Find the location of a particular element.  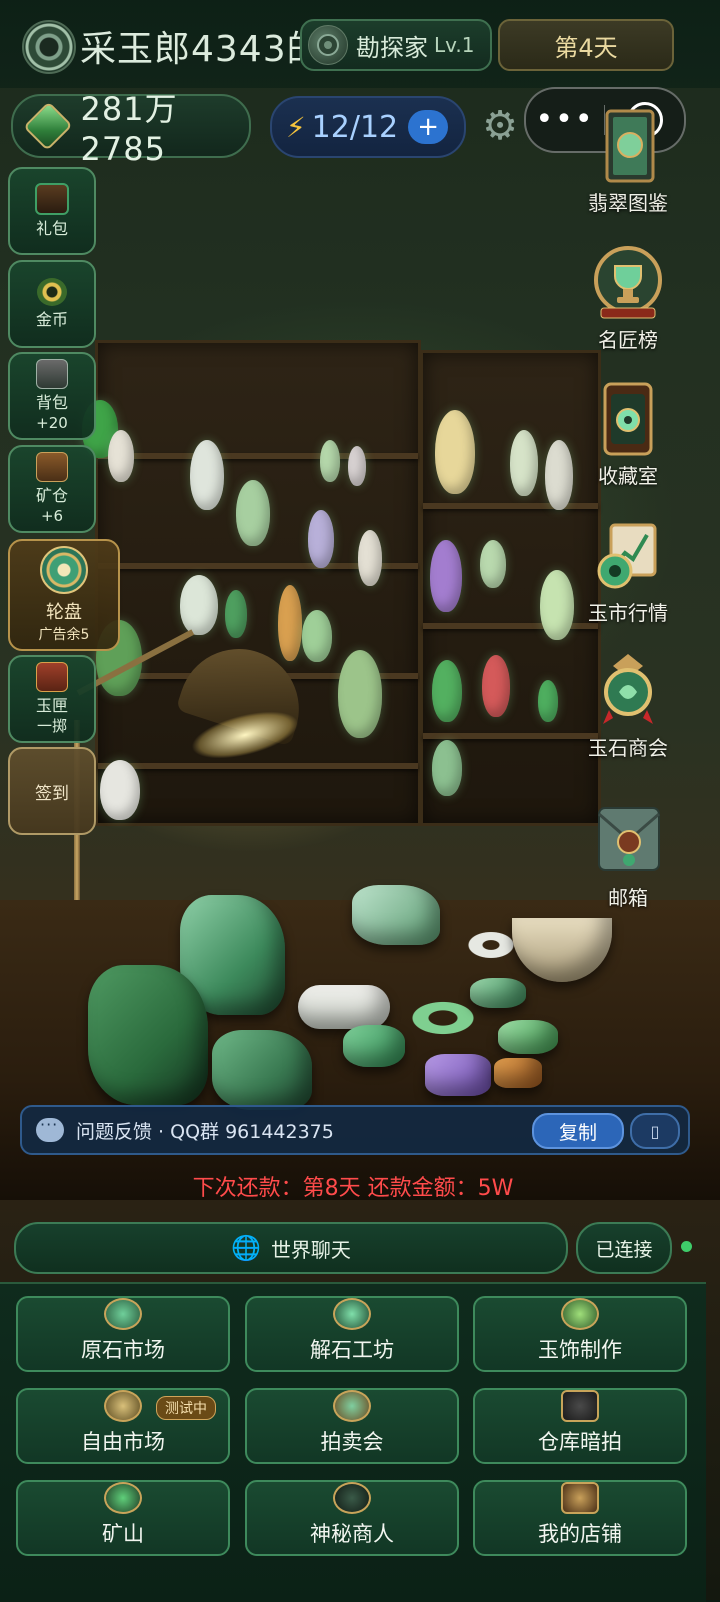

chamber-icon is located at coordinates (628, 689).